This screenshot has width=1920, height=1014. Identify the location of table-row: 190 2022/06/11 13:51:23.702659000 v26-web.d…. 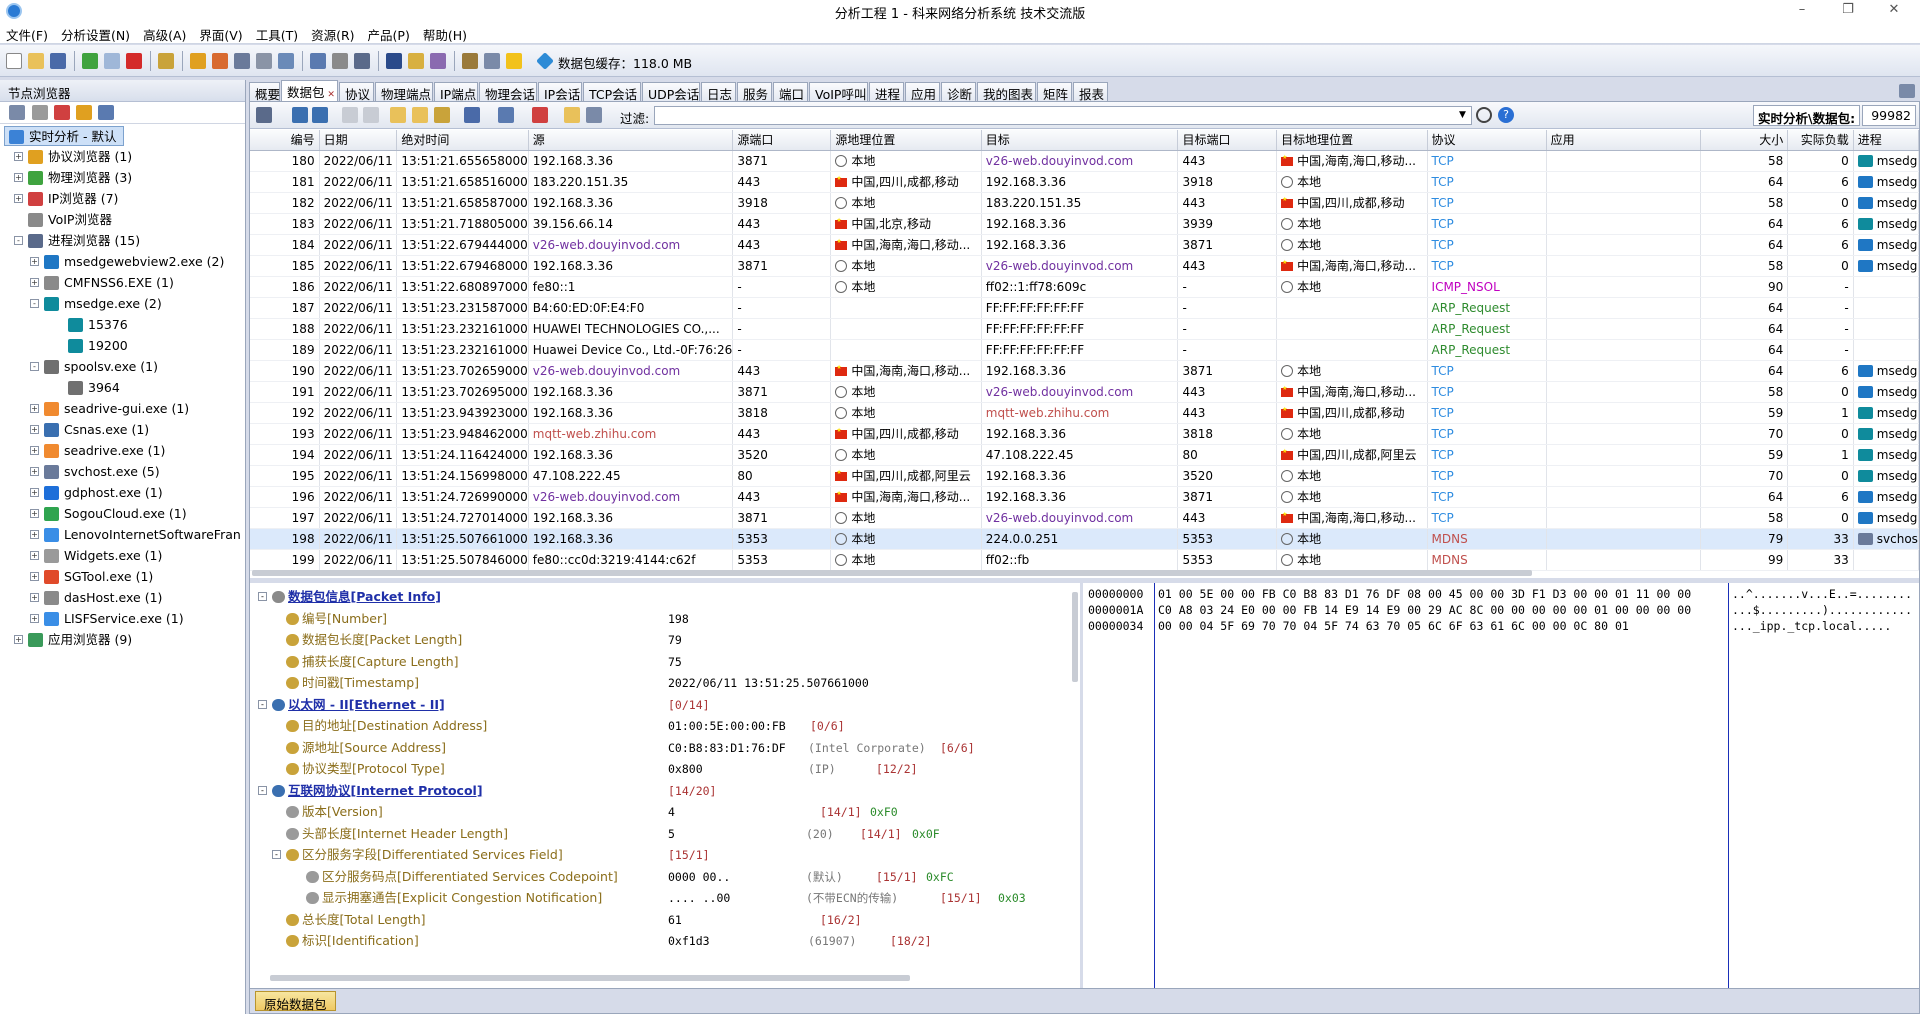
(1084, 371).